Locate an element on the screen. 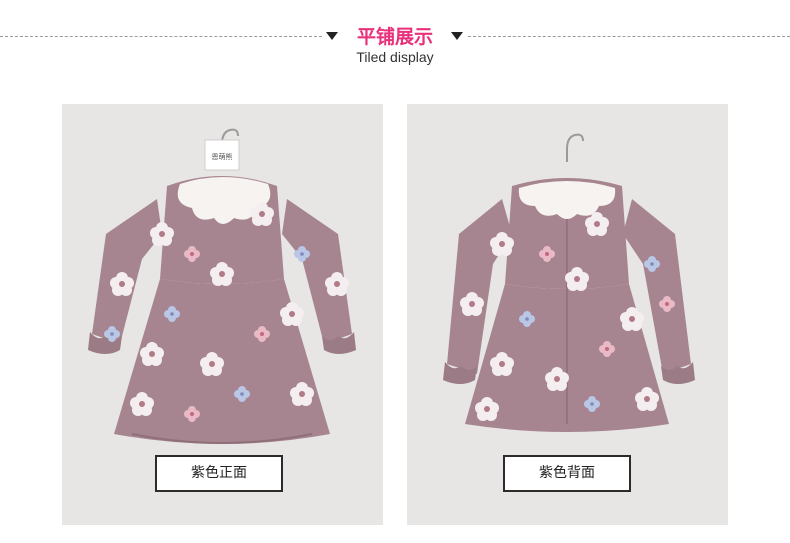 The width and height of the screenshot is (790, 543). header-divider-right is located at coordinates (629, 36).